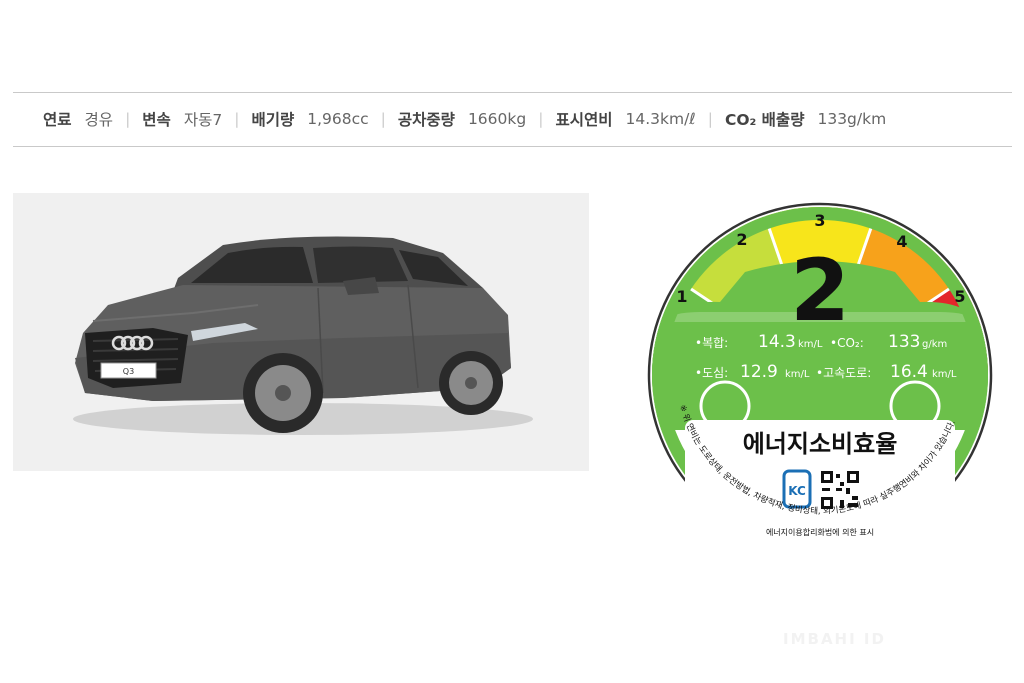 This screenshot has width=1024, height=683. What do you see at coordinates (909, 372) in the screenshot?
I see `highway-value: 16.4` at bounding box center [909, 372].